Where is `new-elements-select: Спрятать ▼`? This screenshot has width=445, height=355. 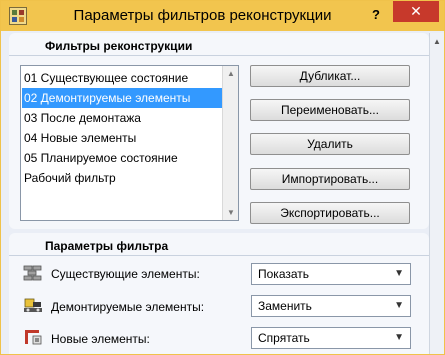
new-elements-select: Спрятать ▼ is located at coordinates (331, 338).